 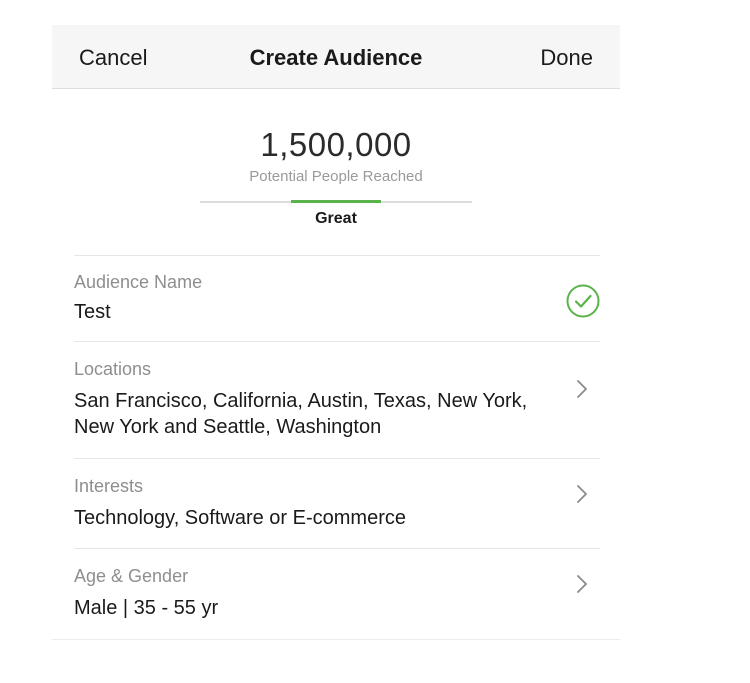 What do you see at coordinates (138, 282) in the screenshot?
I see `audience-name-label: Audience Name` at bounding box center [138, 282].